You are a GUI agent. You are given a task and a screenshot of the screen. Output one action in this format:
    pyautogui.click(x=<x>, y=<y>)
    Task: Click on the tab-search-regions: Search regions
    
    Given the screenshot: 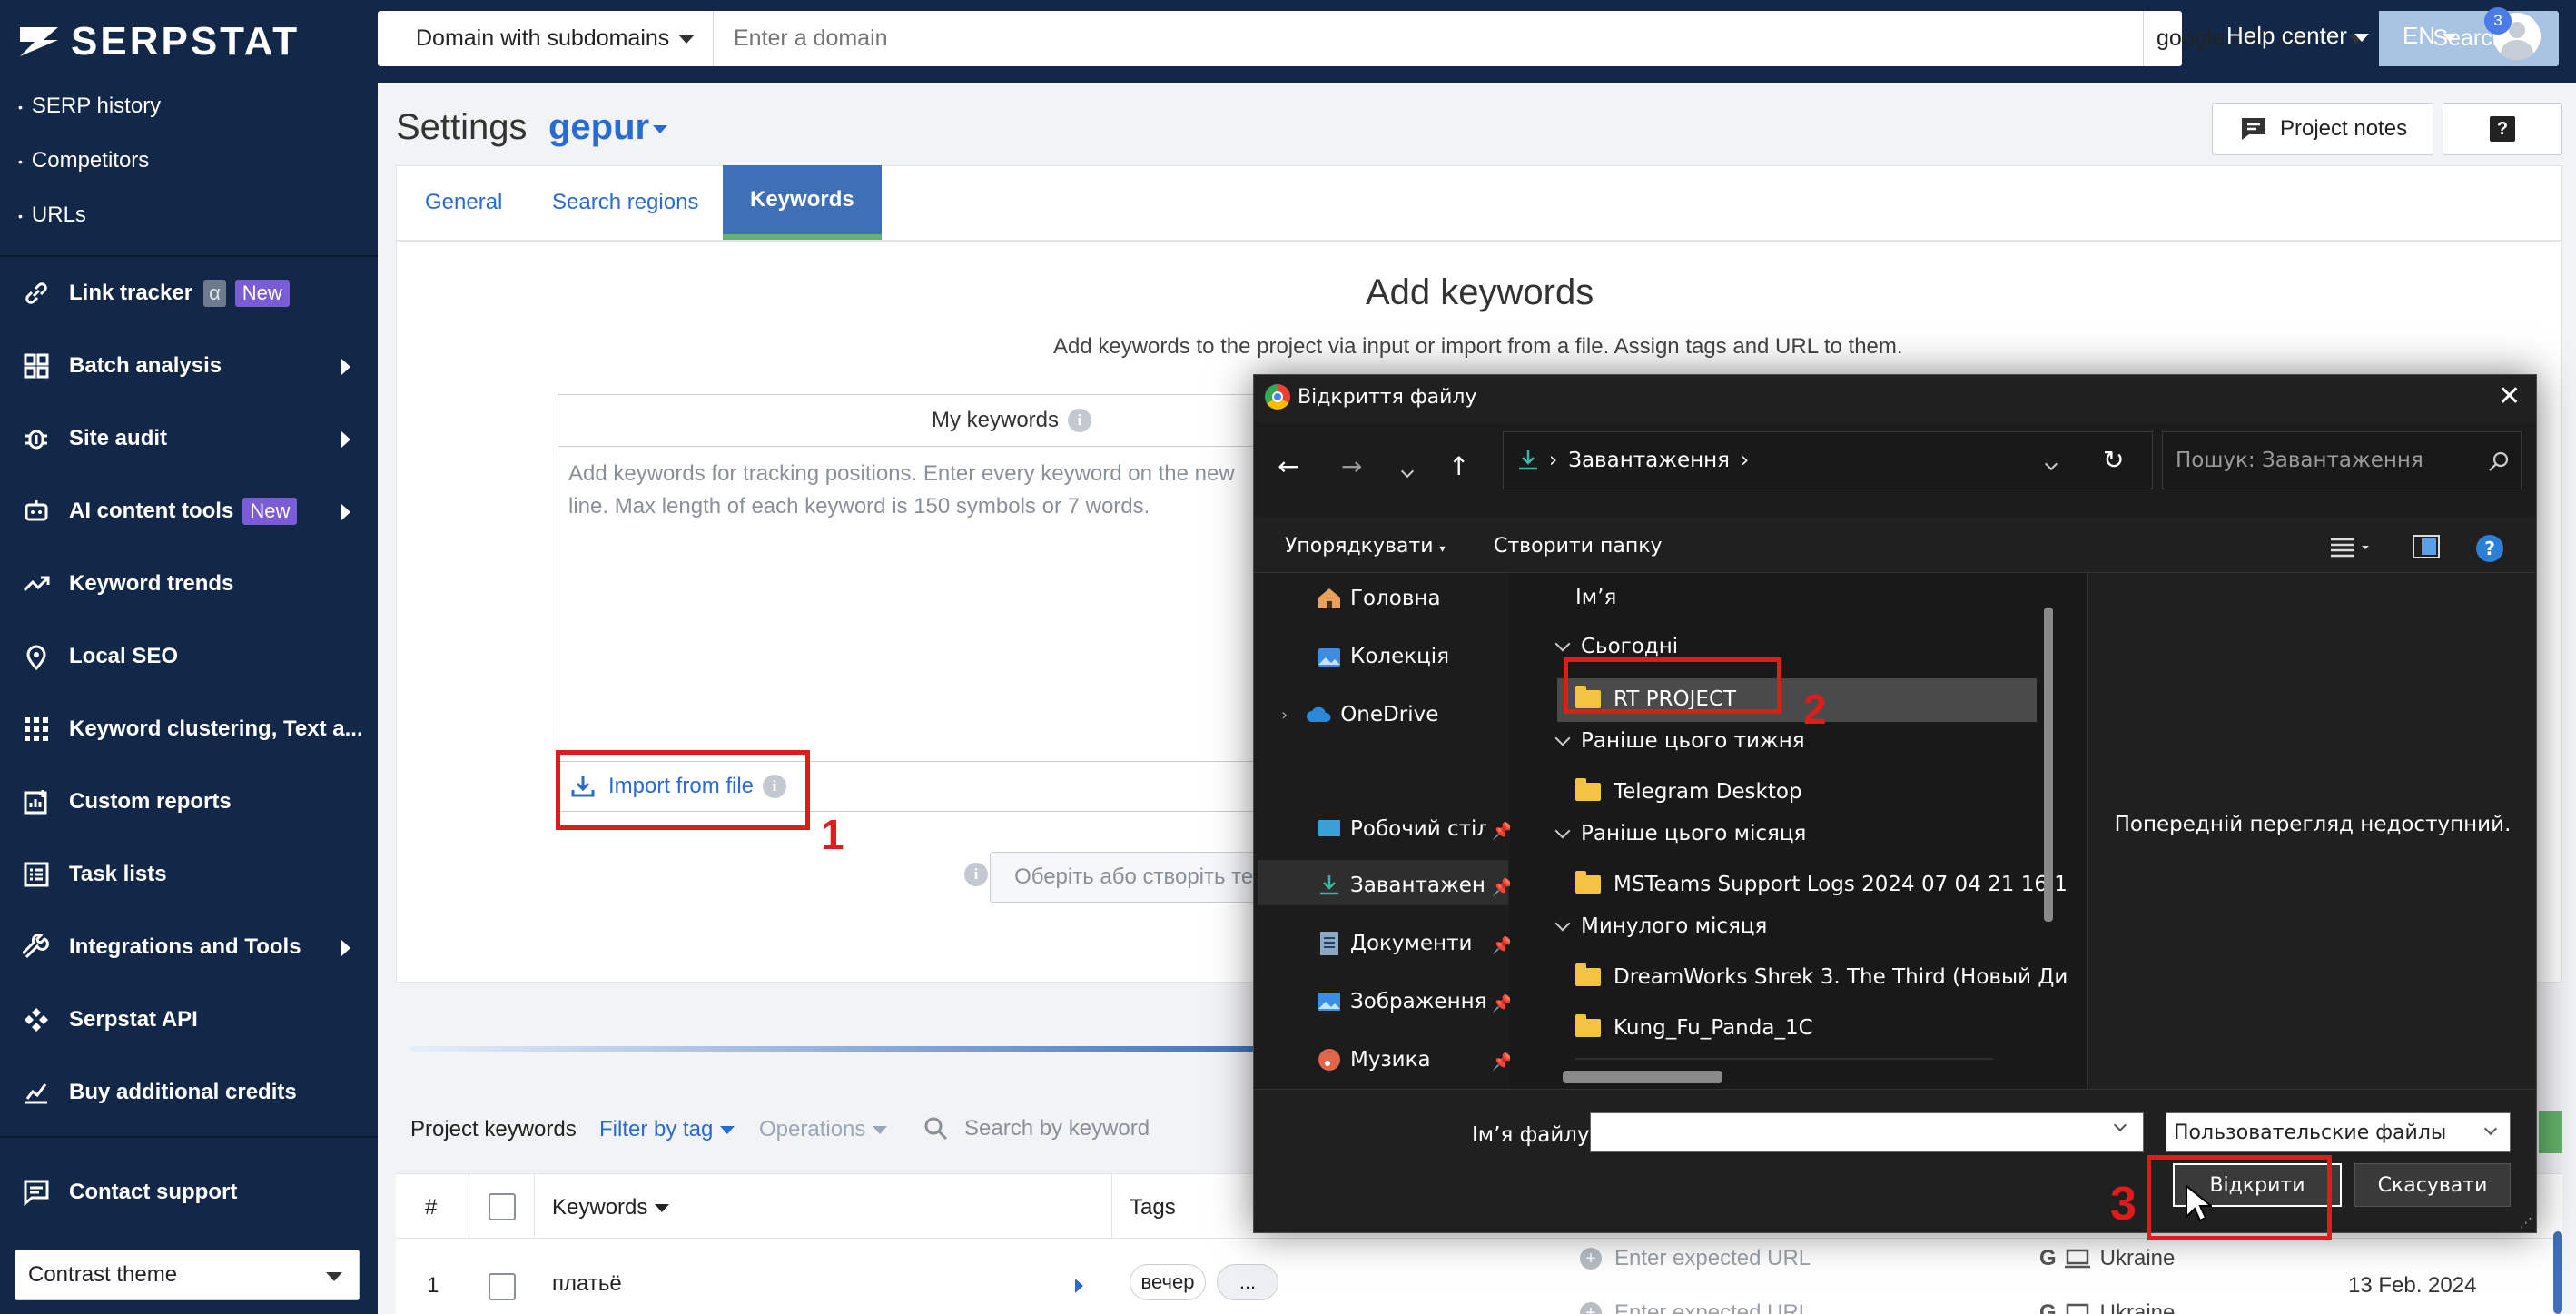 What is the action you would take?
    pyautogui.click(x=625, y=202)
    